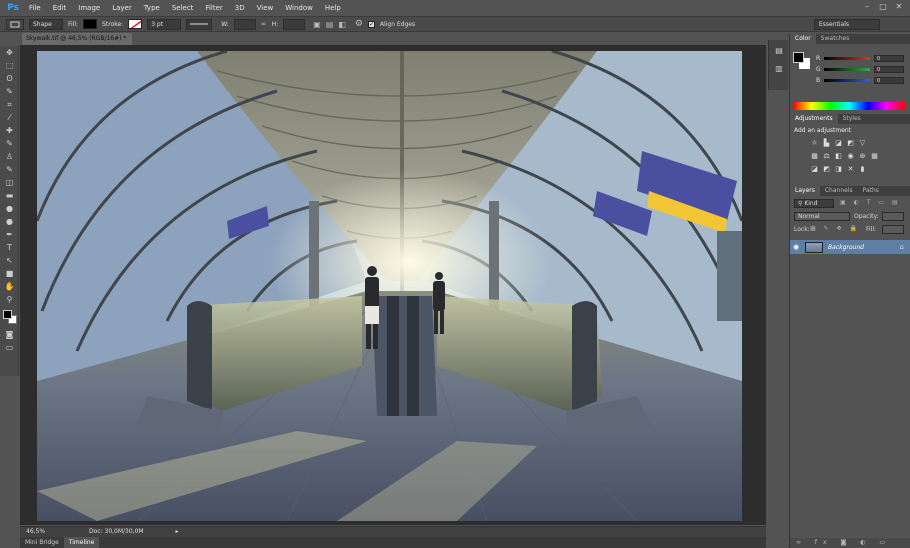 The image size is (910, 548). Describe the element at coordinates (803, 39) in the screenshot. I see `tab-color: Color` at that location.